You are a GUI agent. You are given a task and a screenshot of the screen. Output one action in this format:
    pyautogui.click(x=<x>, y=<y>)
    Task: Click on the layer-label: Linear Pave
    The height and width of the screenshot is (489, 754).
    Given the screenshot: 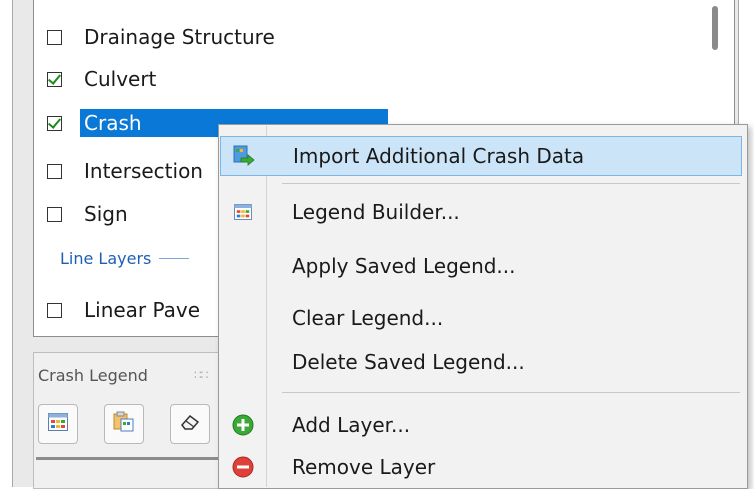 What is the action you would take?
    pyautogui.click(x=142, y=310)
    